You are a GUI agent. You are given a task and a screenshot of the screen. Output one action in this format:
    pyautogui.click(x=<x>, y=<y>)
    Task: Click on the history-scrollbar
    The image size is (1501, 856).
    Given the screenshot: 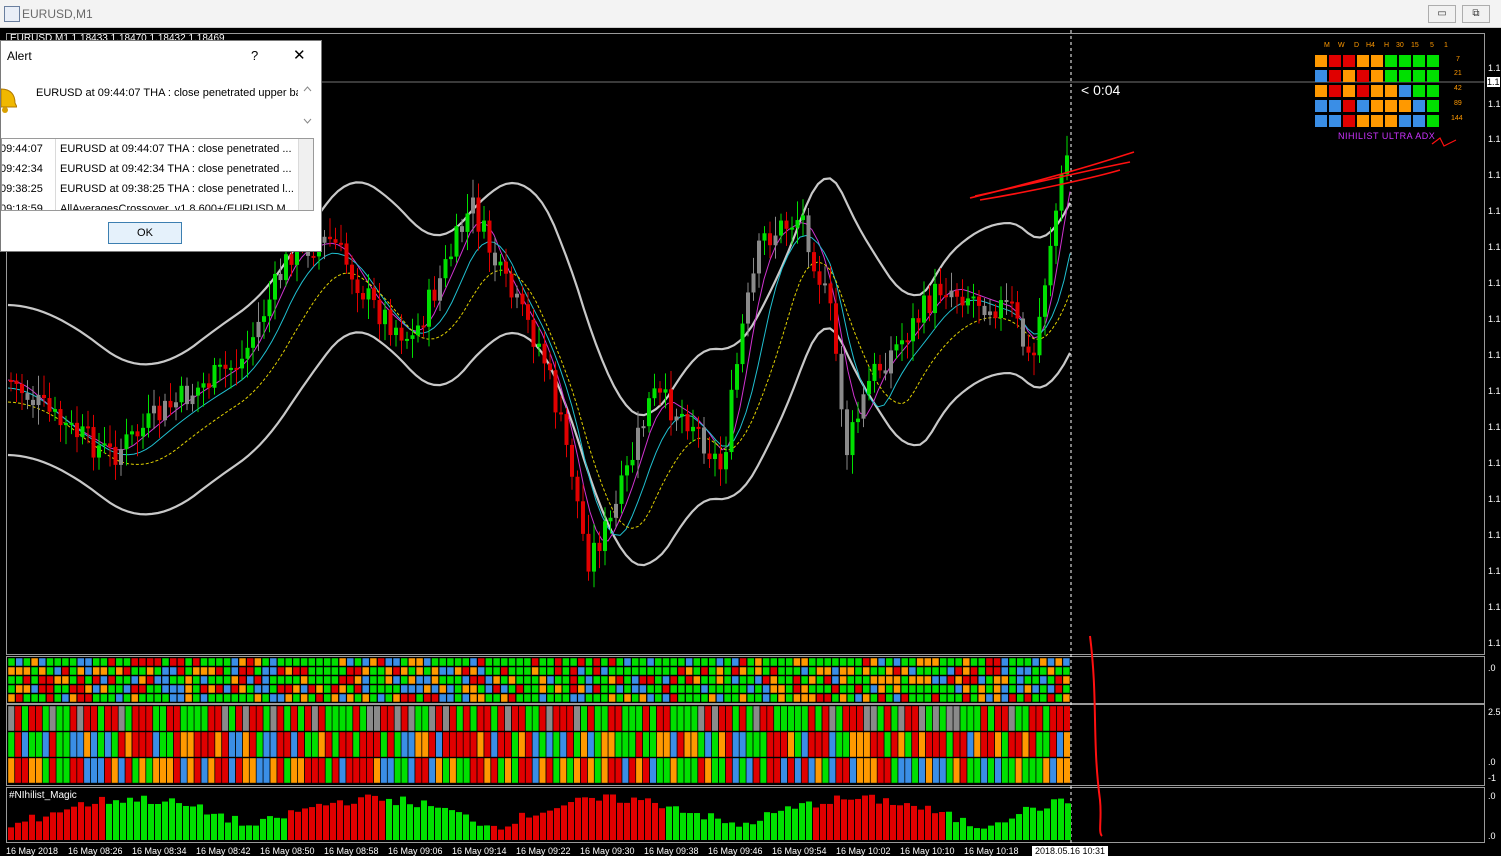 What is the action you would take?
    pyautogui.click(x=305, y=174)
    